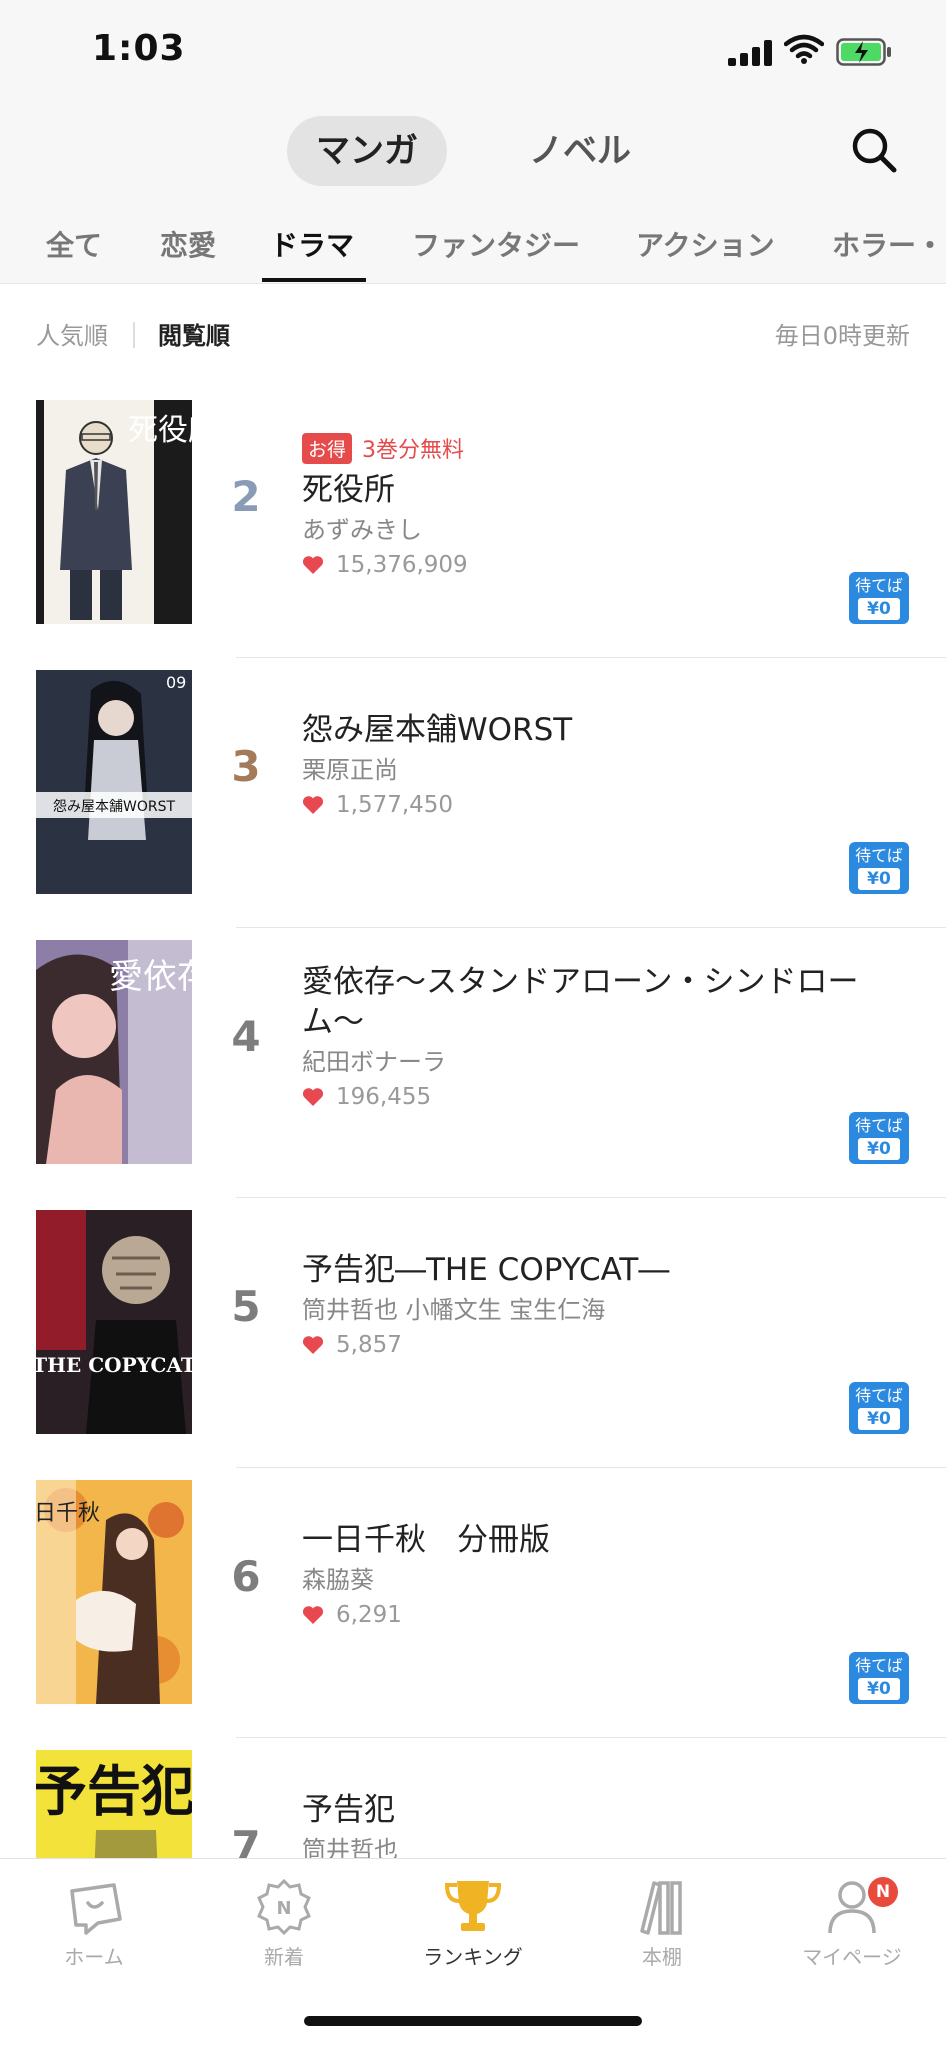  I want to click on battery-charging-icon, so click(863, 52).